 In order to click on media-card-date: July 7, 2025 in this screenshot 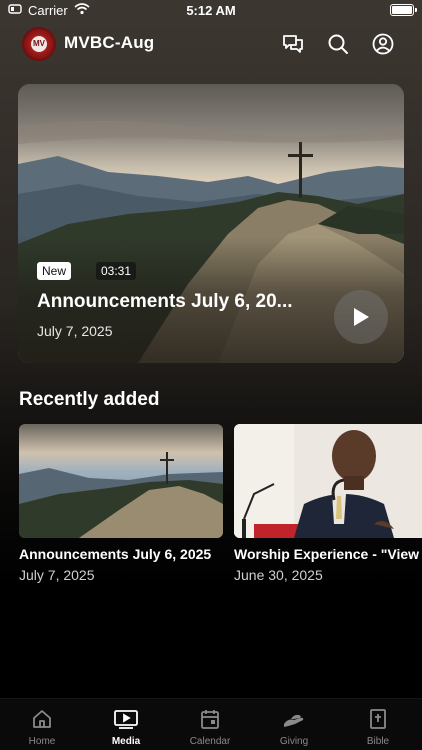, I will do `click(57, 575)`.